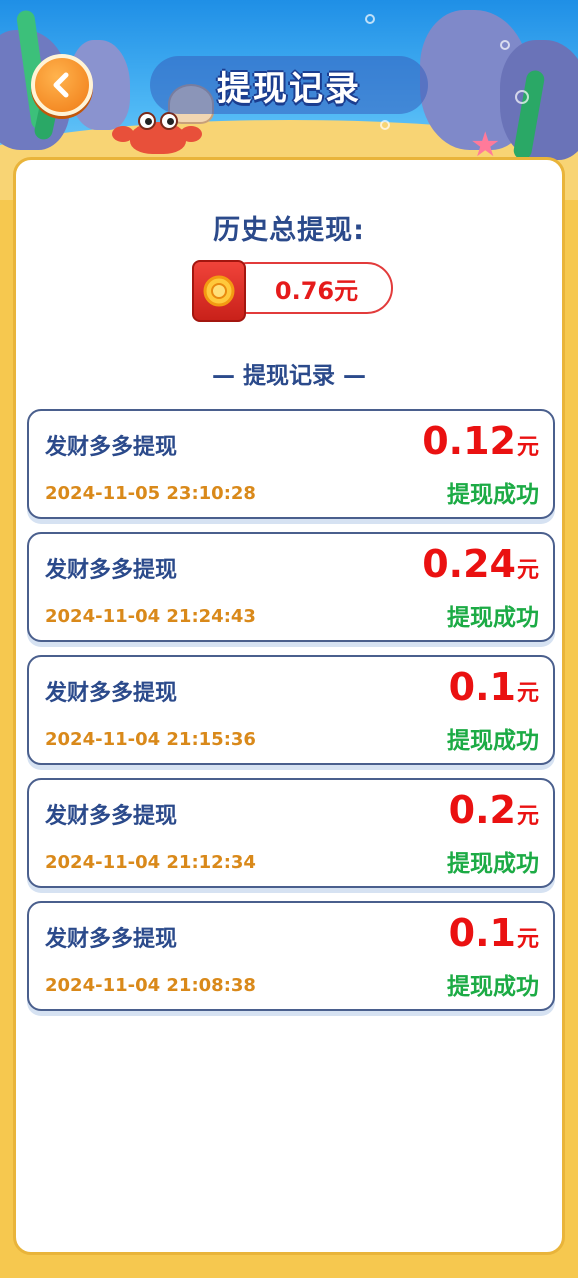  What do you see at coordinates (150, 985) in the screenshot?
I see `record-time: 2024-11-04 21:08:38` at bounding box center [150, 985].